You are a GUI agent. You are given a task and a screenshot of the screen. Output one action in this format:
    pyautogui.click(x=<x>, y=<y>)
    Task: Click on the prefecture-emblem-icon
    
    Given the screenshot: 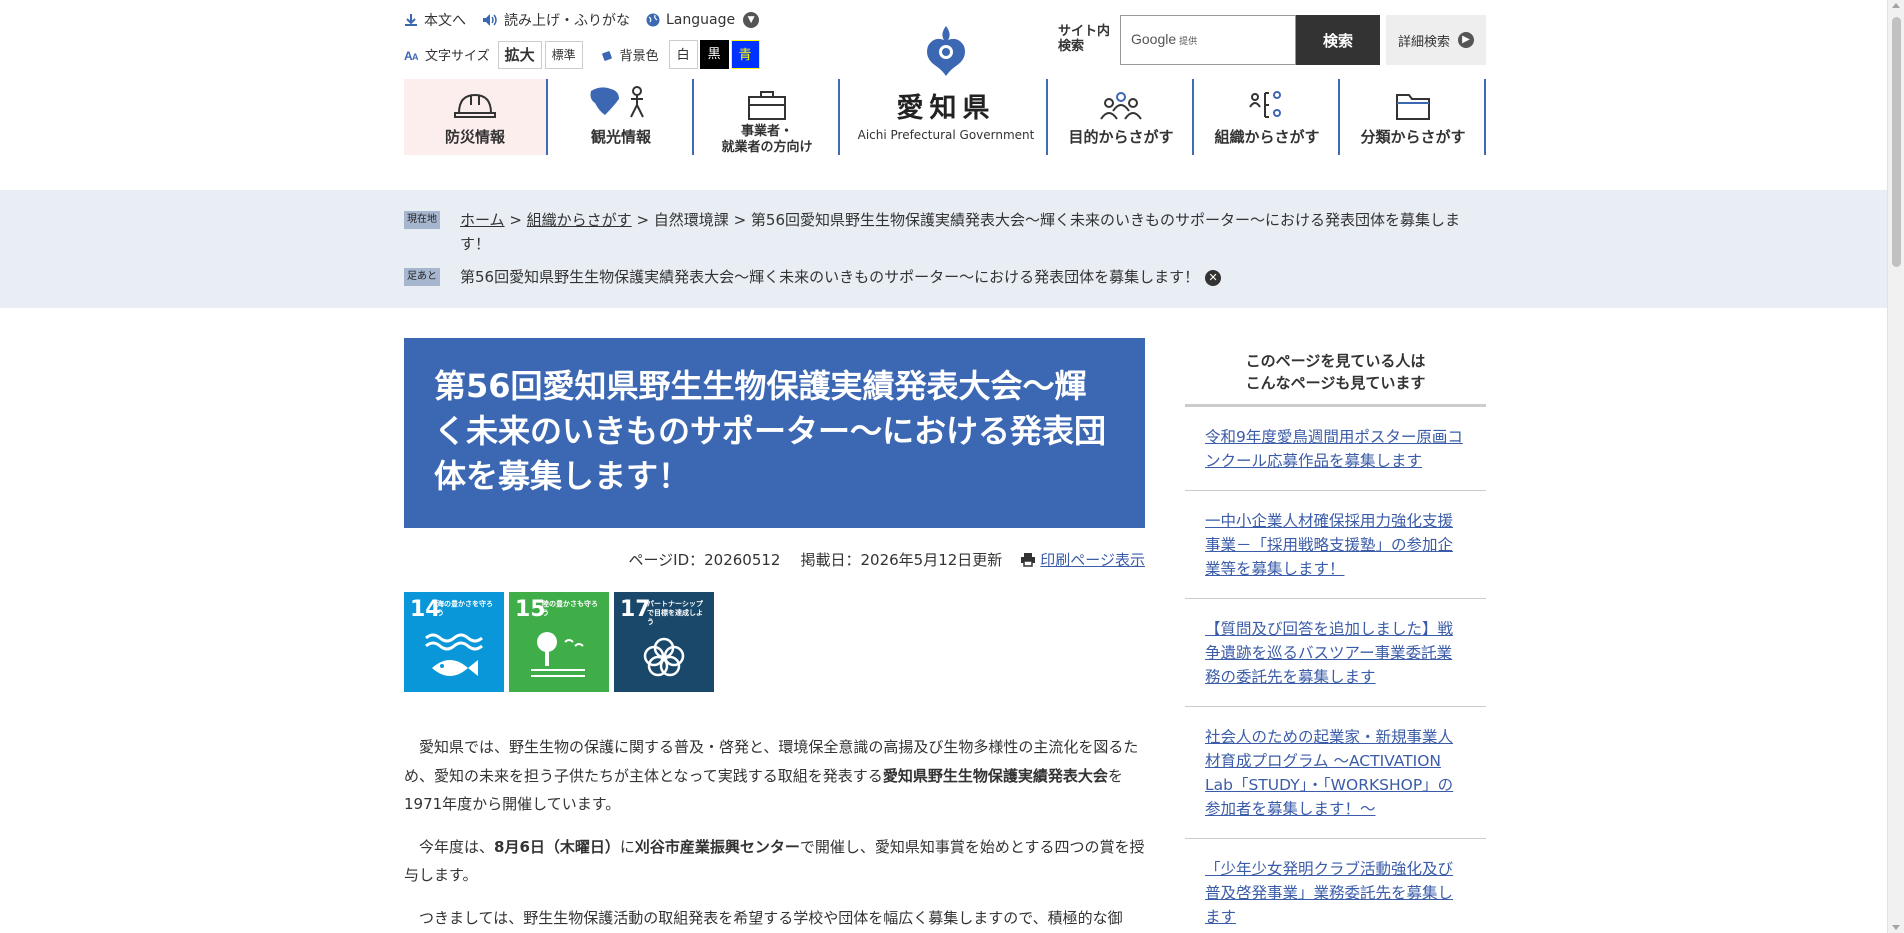 What is the action you would take?
    pyautogui.click(x=946, y=51)
    